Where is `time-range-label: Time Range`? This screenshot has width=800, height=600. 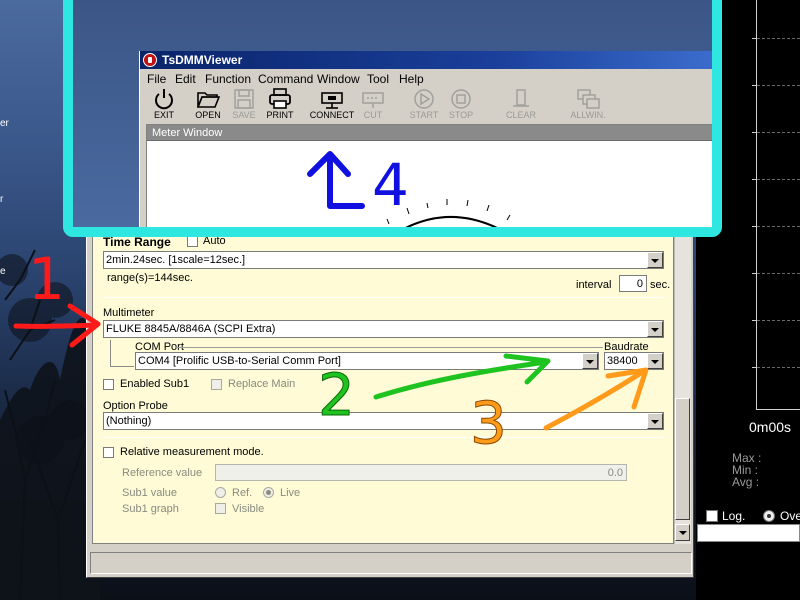 time-range-label: Time Range is located at coordinates (137, 242).